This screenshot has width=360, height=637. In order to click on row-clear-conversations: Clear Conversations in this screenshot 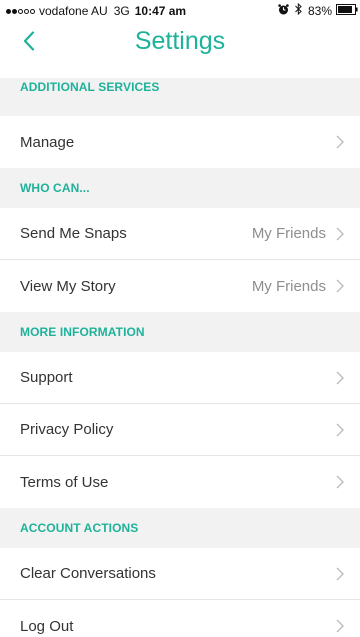, I will do `click(180, 574)`.